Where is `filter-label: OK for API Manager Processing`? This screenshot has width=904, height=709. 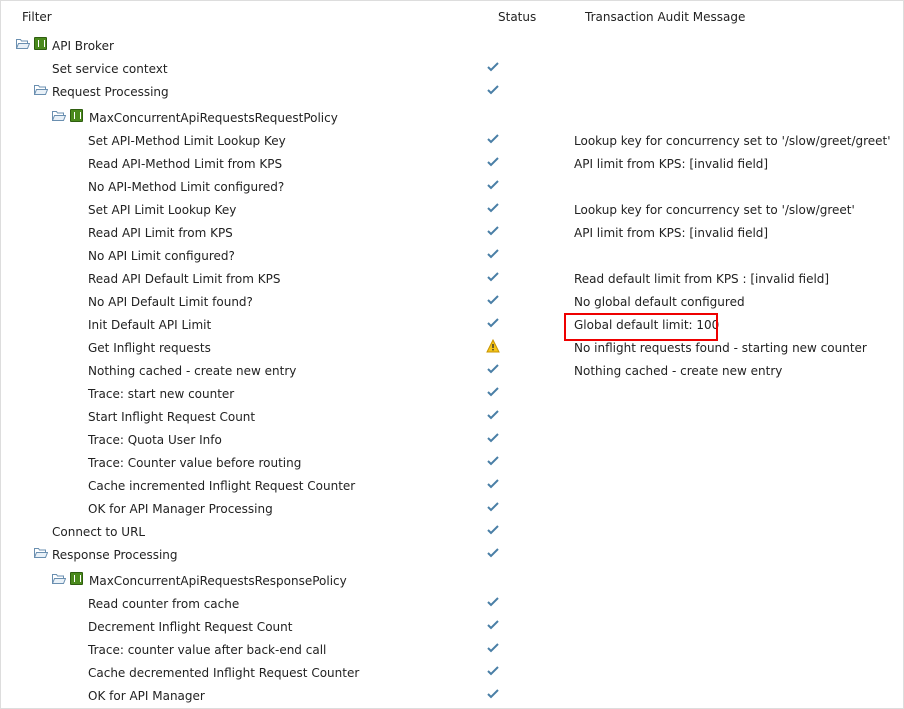
filter-label: OK for API Manager Processing is located at coordinates (180, 509).